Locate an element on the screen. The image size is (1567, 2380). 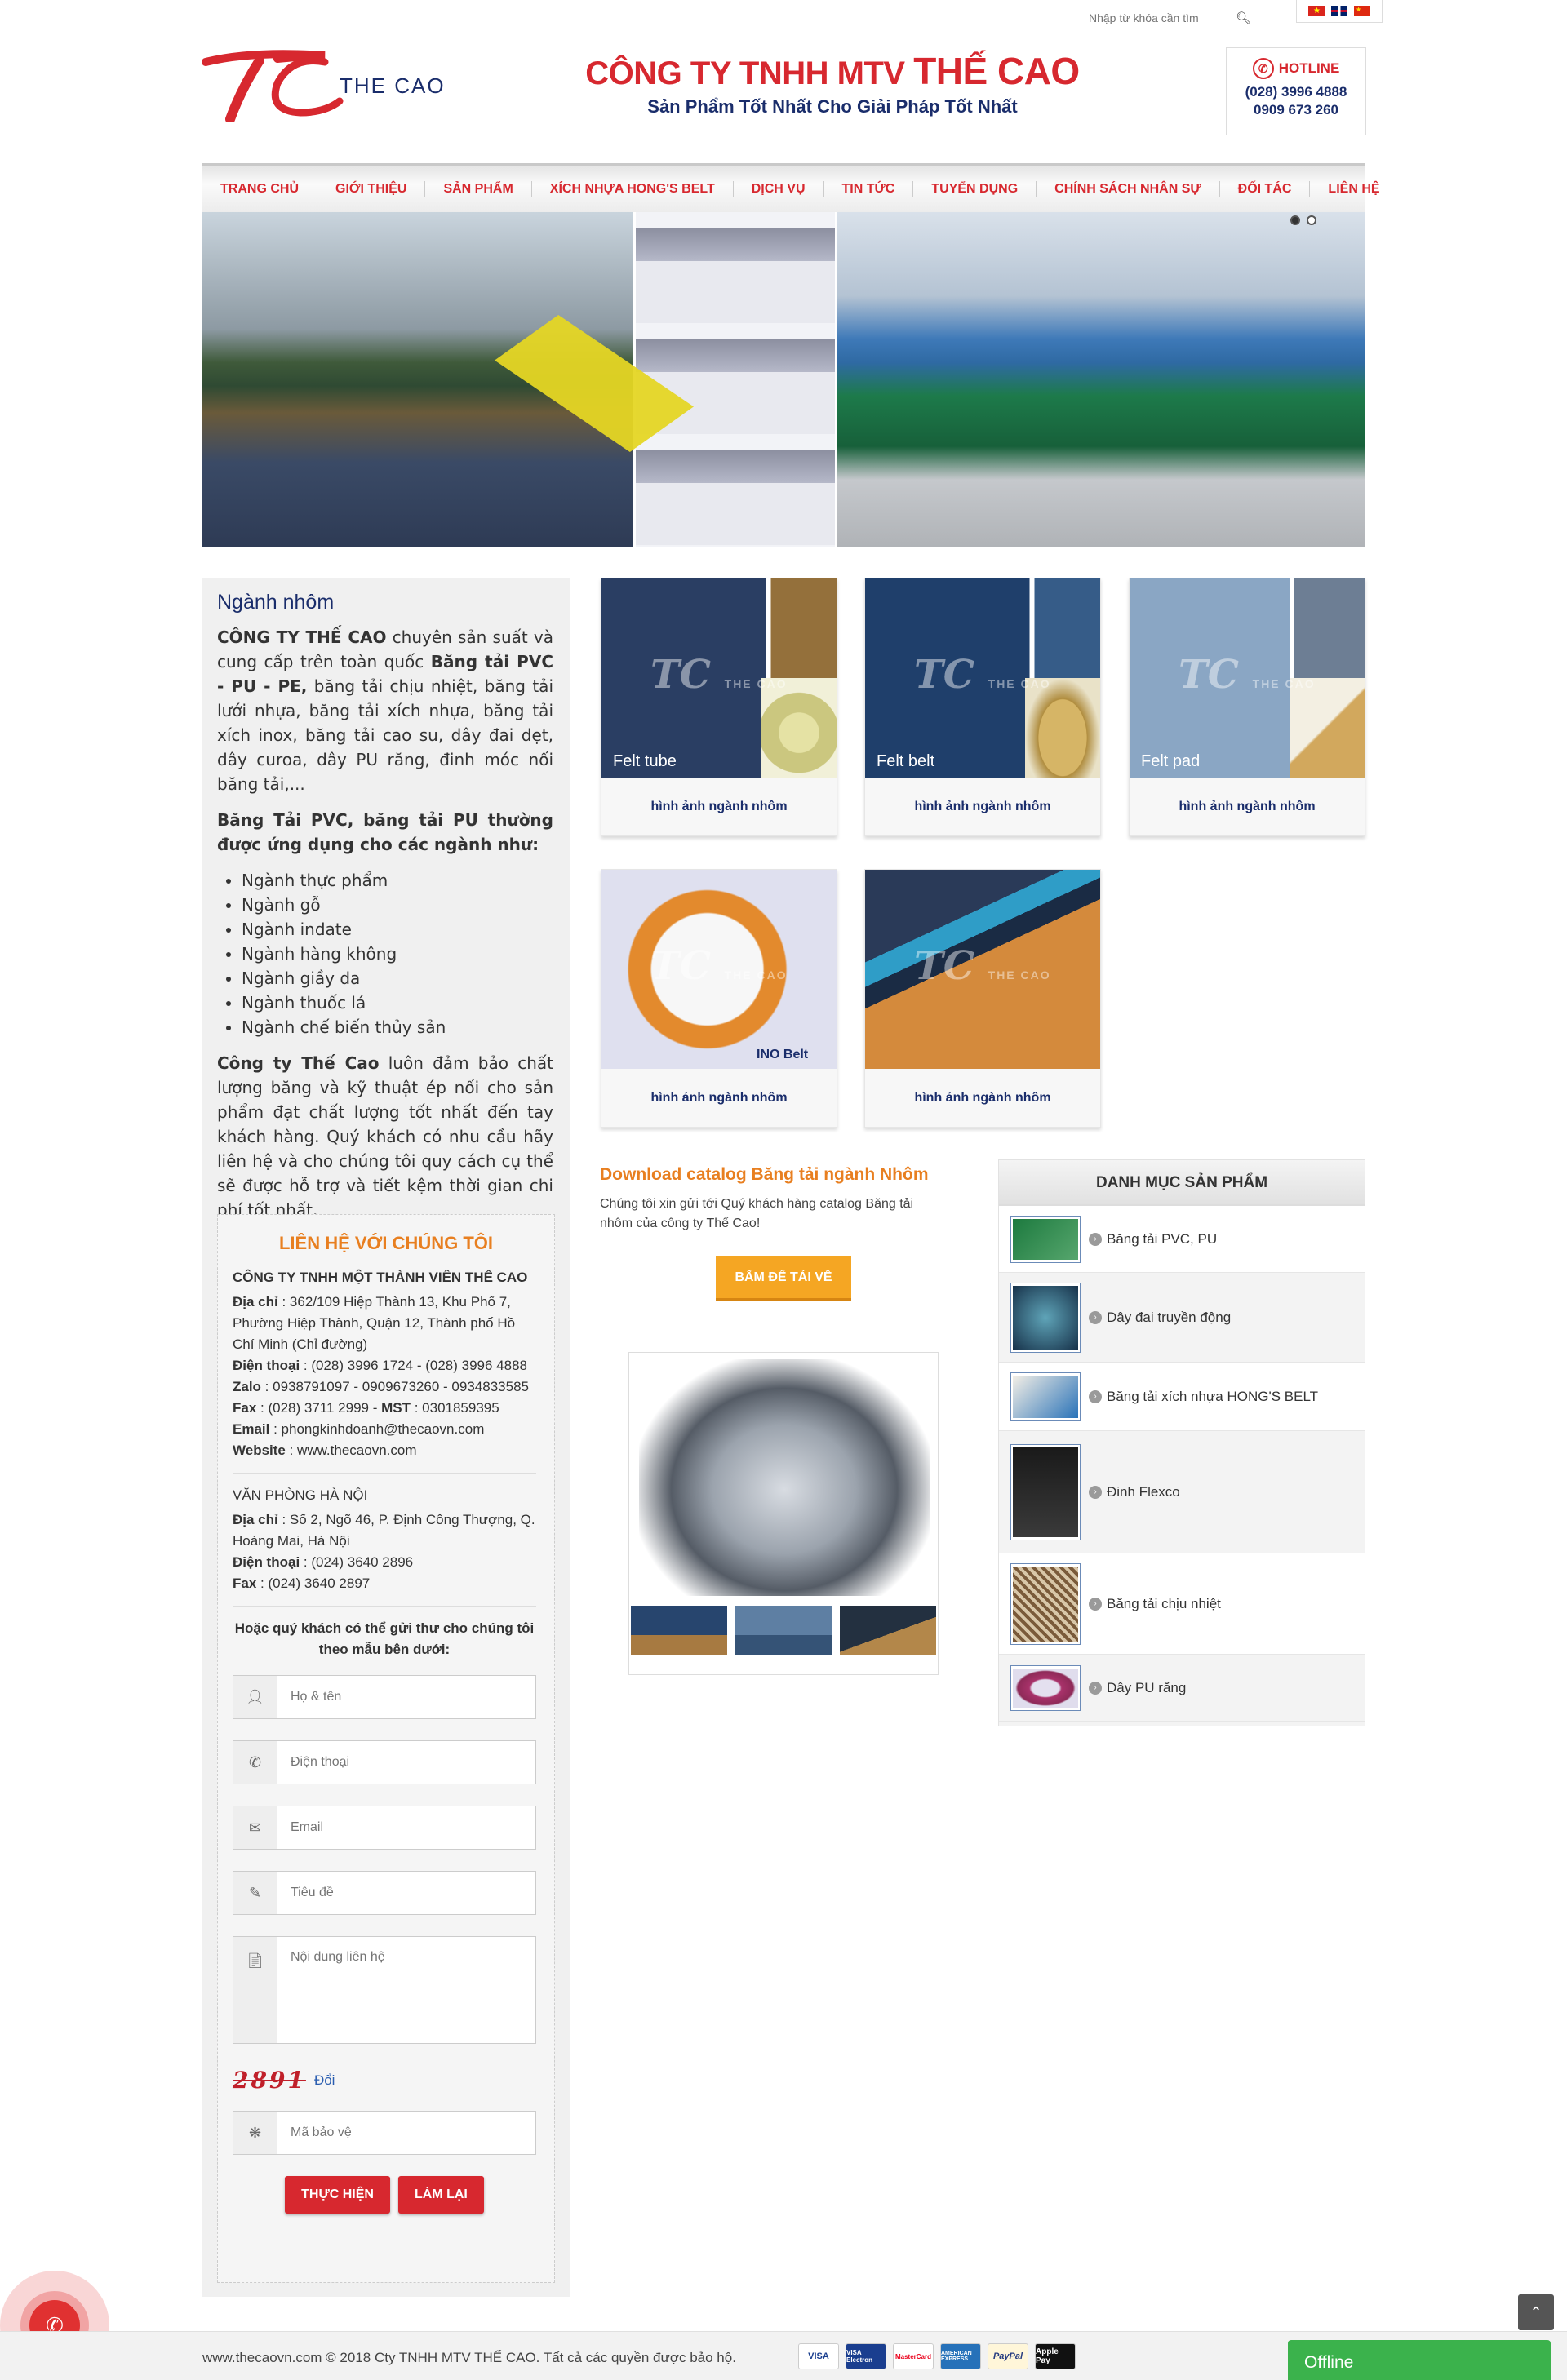
product-image: TC THE CAO is located at coordinates (982, 969).